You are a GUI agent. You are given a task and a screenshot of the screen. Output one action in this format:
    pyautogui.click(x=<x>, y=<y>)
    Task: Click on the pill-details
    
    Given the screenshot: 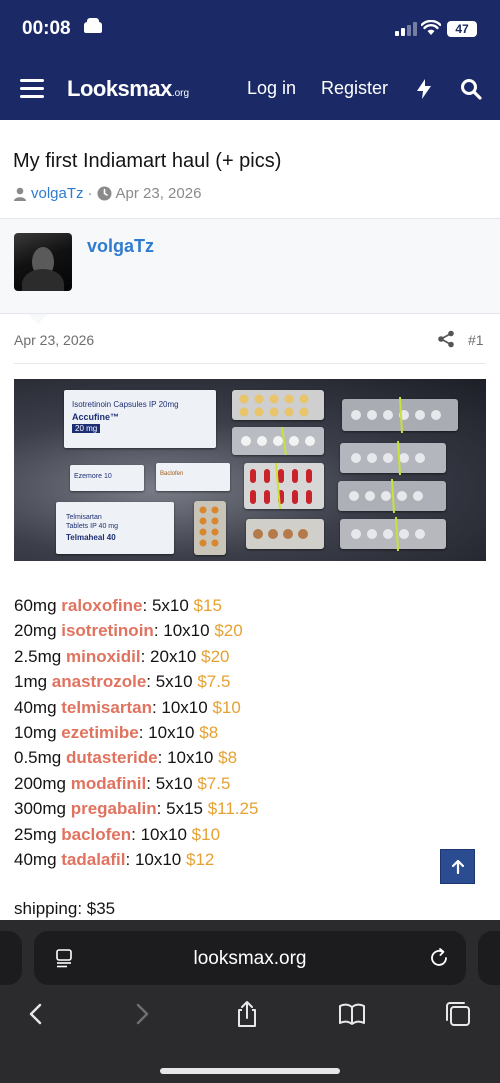 What is the action you would take?
    pyautogui.click(x=320, y=473)
    